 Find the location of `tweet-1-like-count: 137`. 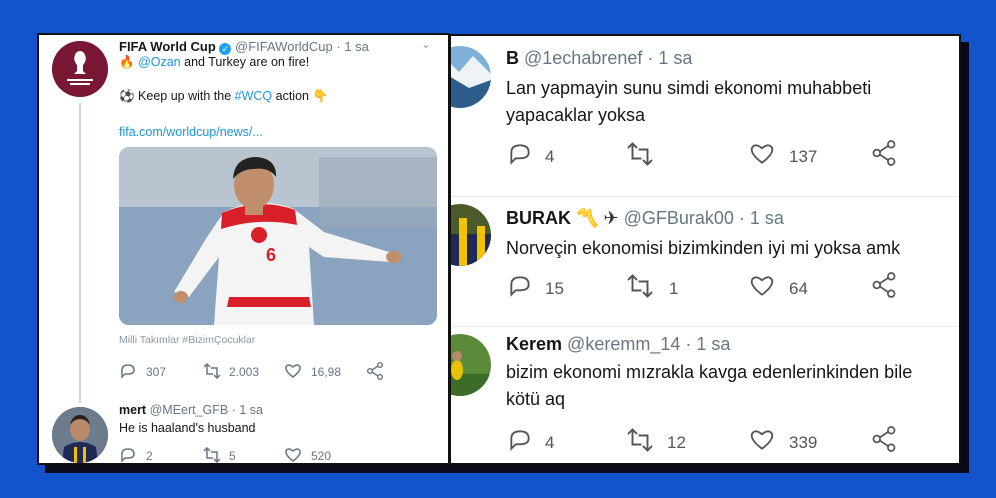

tweet-1-like-count: 137 is located at coordinates (803, 156).